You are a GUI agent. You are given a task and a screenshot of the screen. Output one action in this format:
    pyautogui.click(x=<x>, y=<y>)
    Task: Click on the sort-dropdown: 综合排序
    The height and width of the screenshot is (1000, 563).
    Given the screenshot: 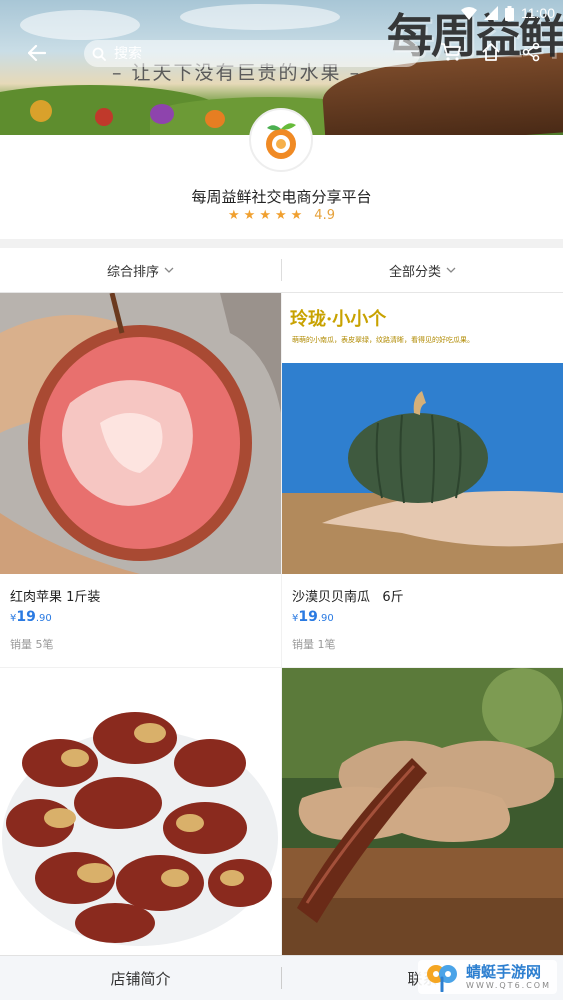 What is the action you would take?
    pyautogui.click(x=140, y=270)
    